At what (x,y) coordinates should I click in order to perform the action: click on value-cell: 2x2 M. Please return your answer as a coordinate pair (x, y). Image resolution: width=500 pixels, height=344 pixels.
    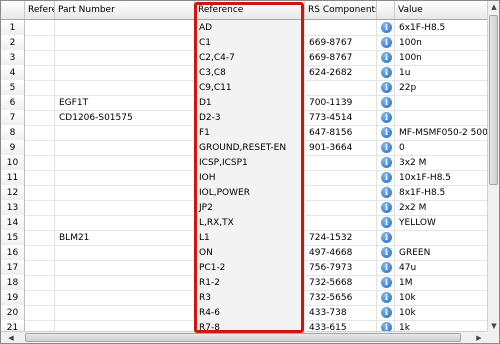
    Looking at the image, I should click on (442, 208).